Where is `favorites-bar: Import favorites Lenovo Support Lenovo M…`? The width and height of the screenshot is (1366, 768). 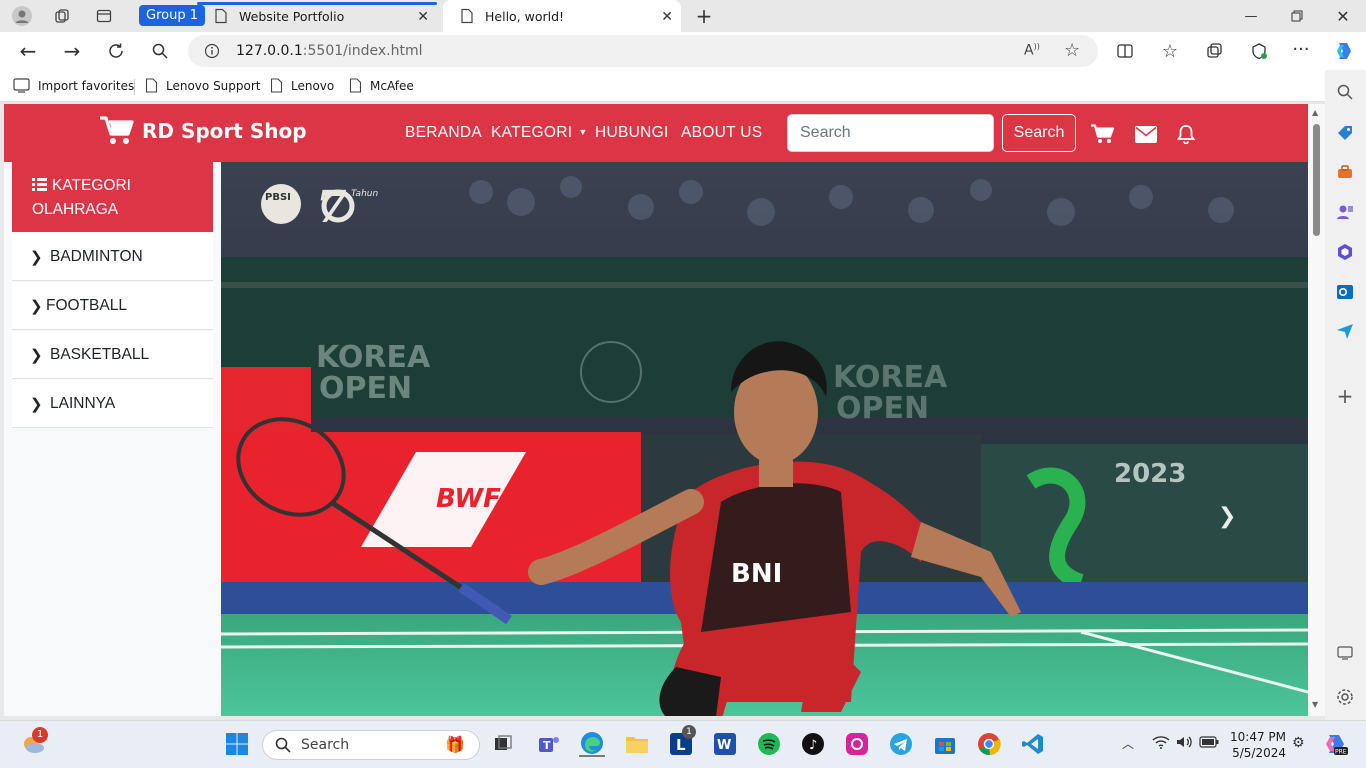 favorites-bar: Import favorites Lenovo Support Lenovo M… is located at coordinates (662, 86).